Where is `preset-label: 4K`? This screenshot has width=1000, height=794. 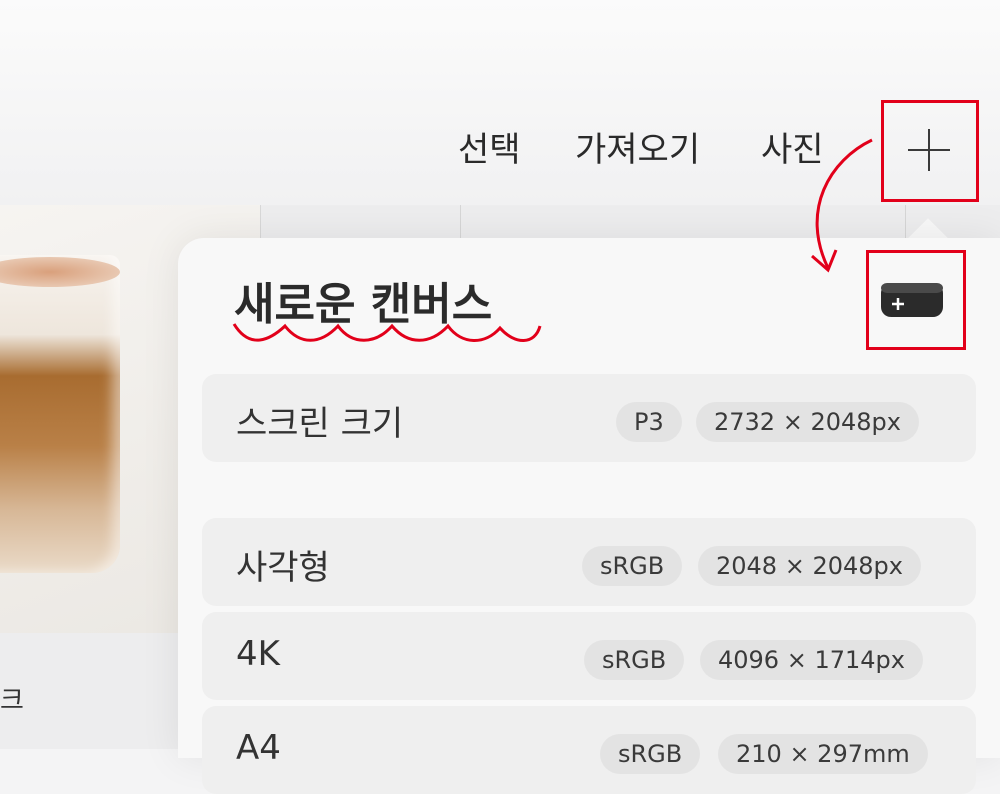
preset-label: 4K is located at coordinates (258, 654).